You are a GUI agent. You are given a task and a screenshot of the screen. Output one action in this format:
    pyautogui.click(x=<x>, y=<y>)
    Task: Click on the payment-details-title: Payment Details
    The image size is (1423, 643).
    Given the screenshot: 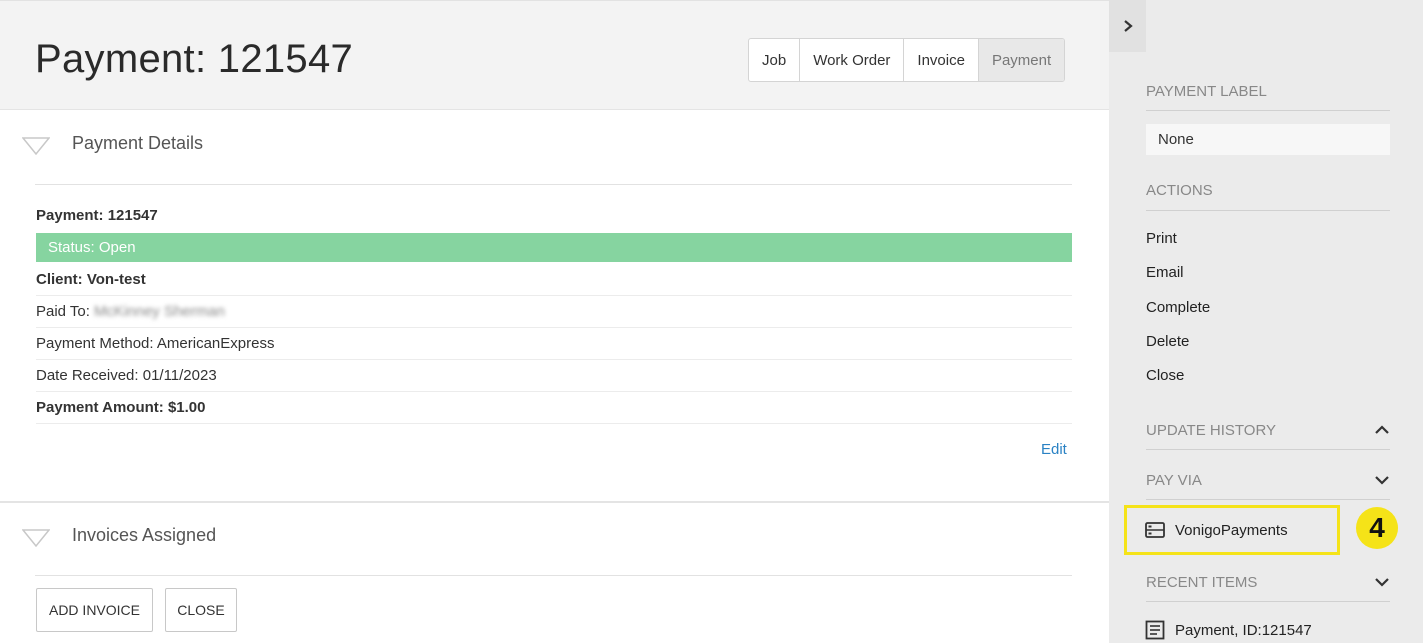 What is the action you would take?
    pyautogui.click(x=138, y=143)
    